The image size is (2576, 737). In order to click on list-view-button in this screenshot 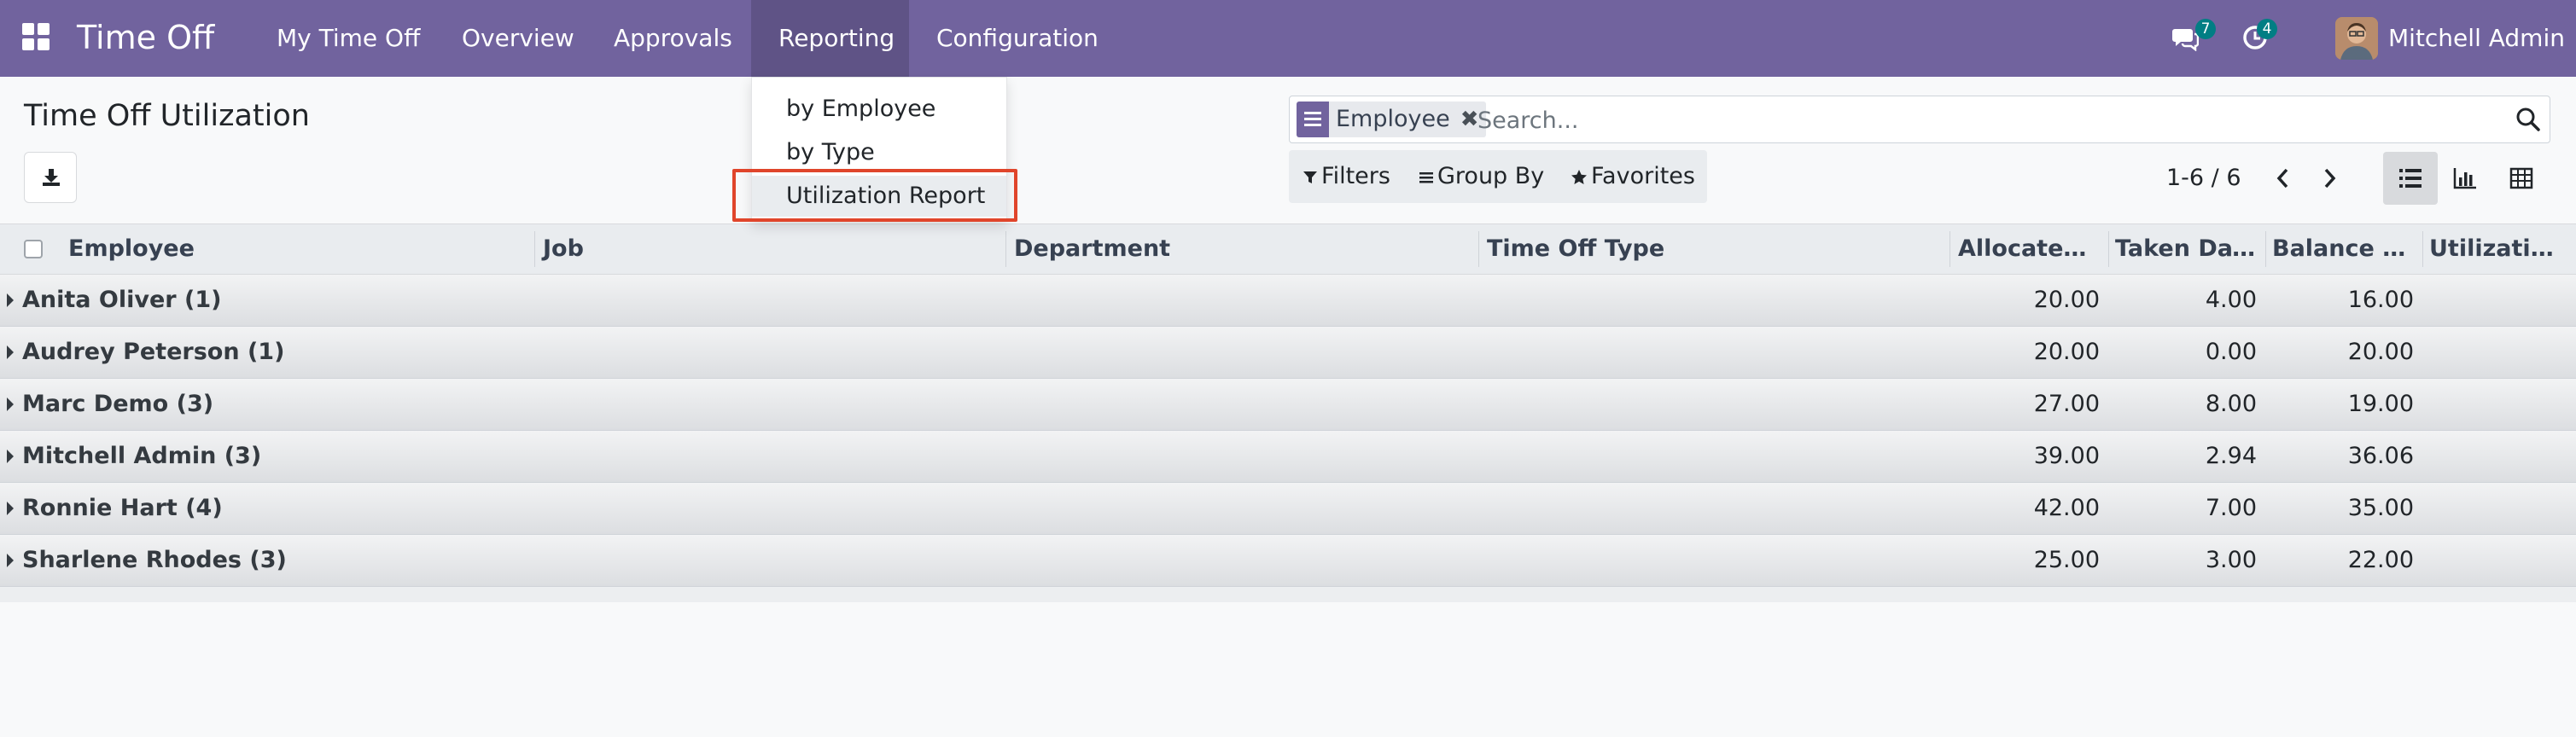, I will do `click(2410, 179)`.